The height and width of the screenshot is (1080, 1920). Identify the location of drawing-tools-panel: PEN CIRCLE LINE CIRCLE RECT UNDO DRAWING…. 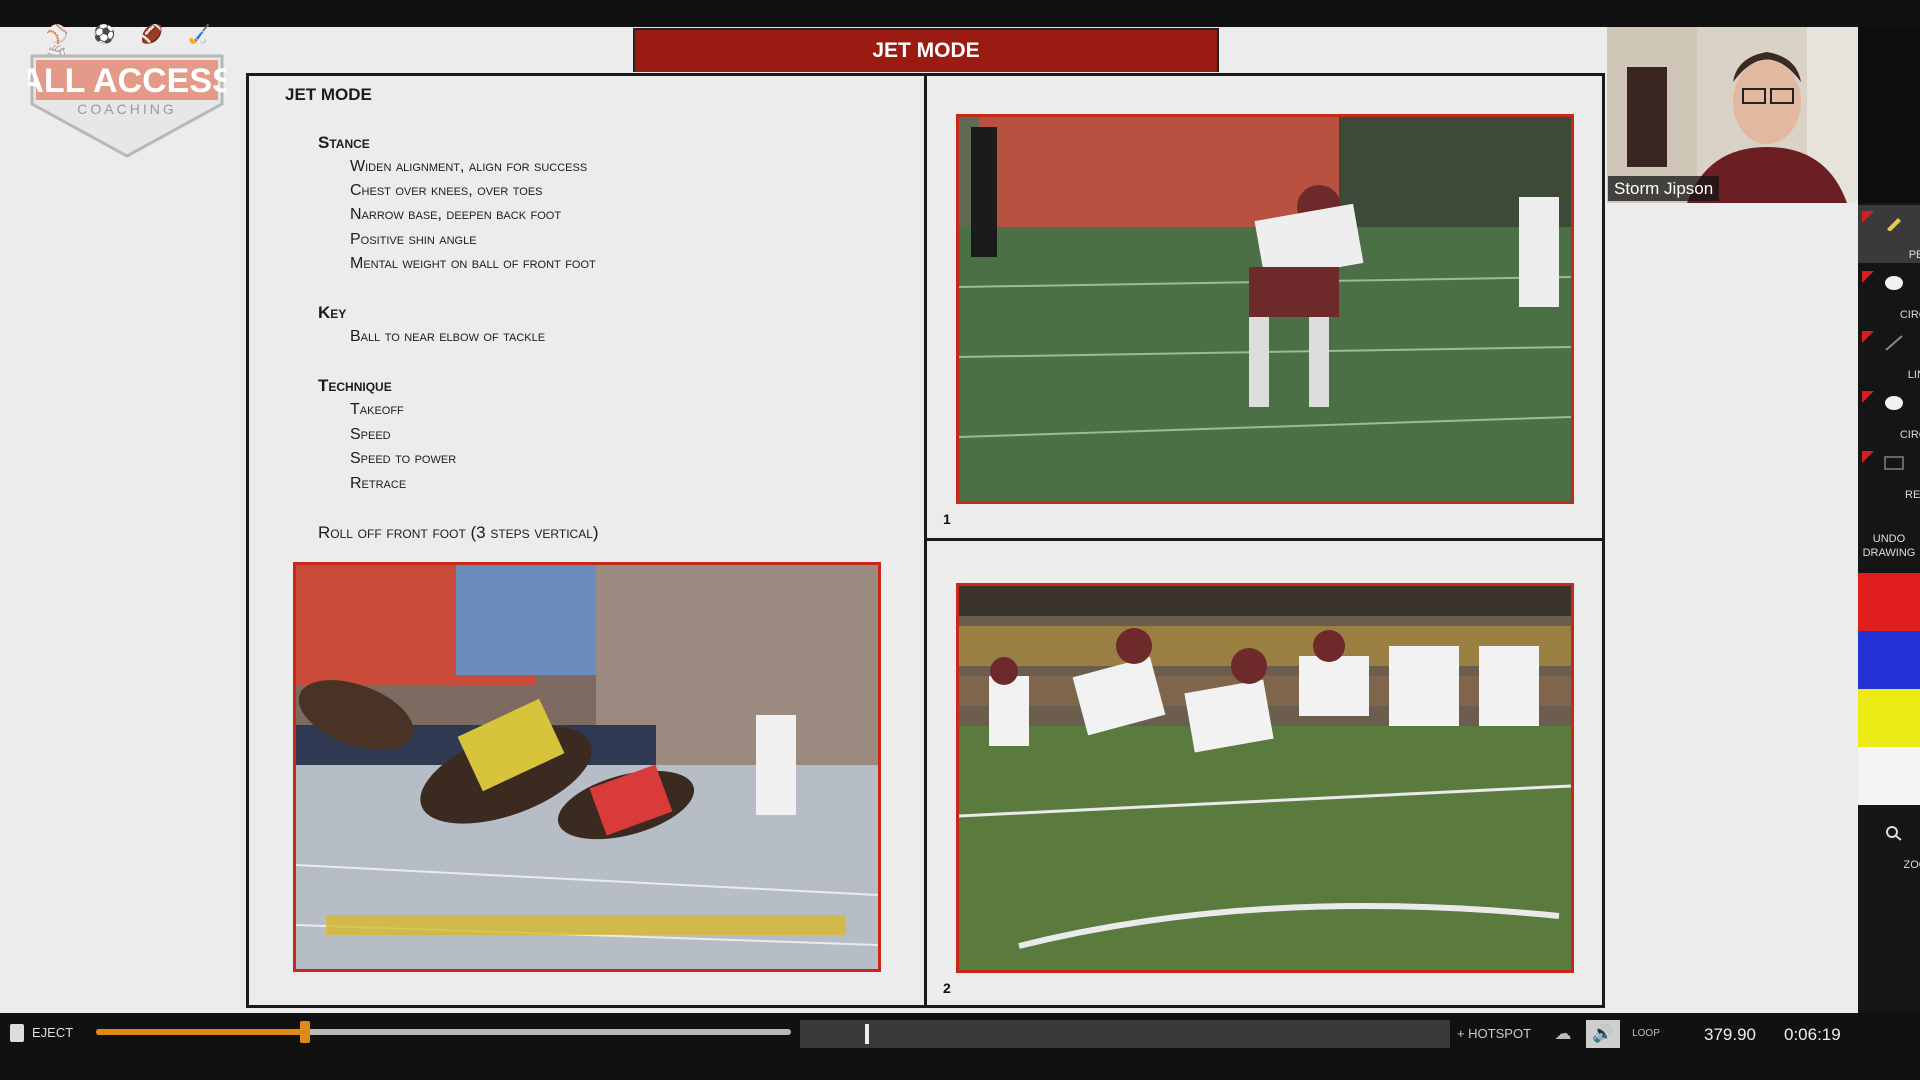
(1889, 608).